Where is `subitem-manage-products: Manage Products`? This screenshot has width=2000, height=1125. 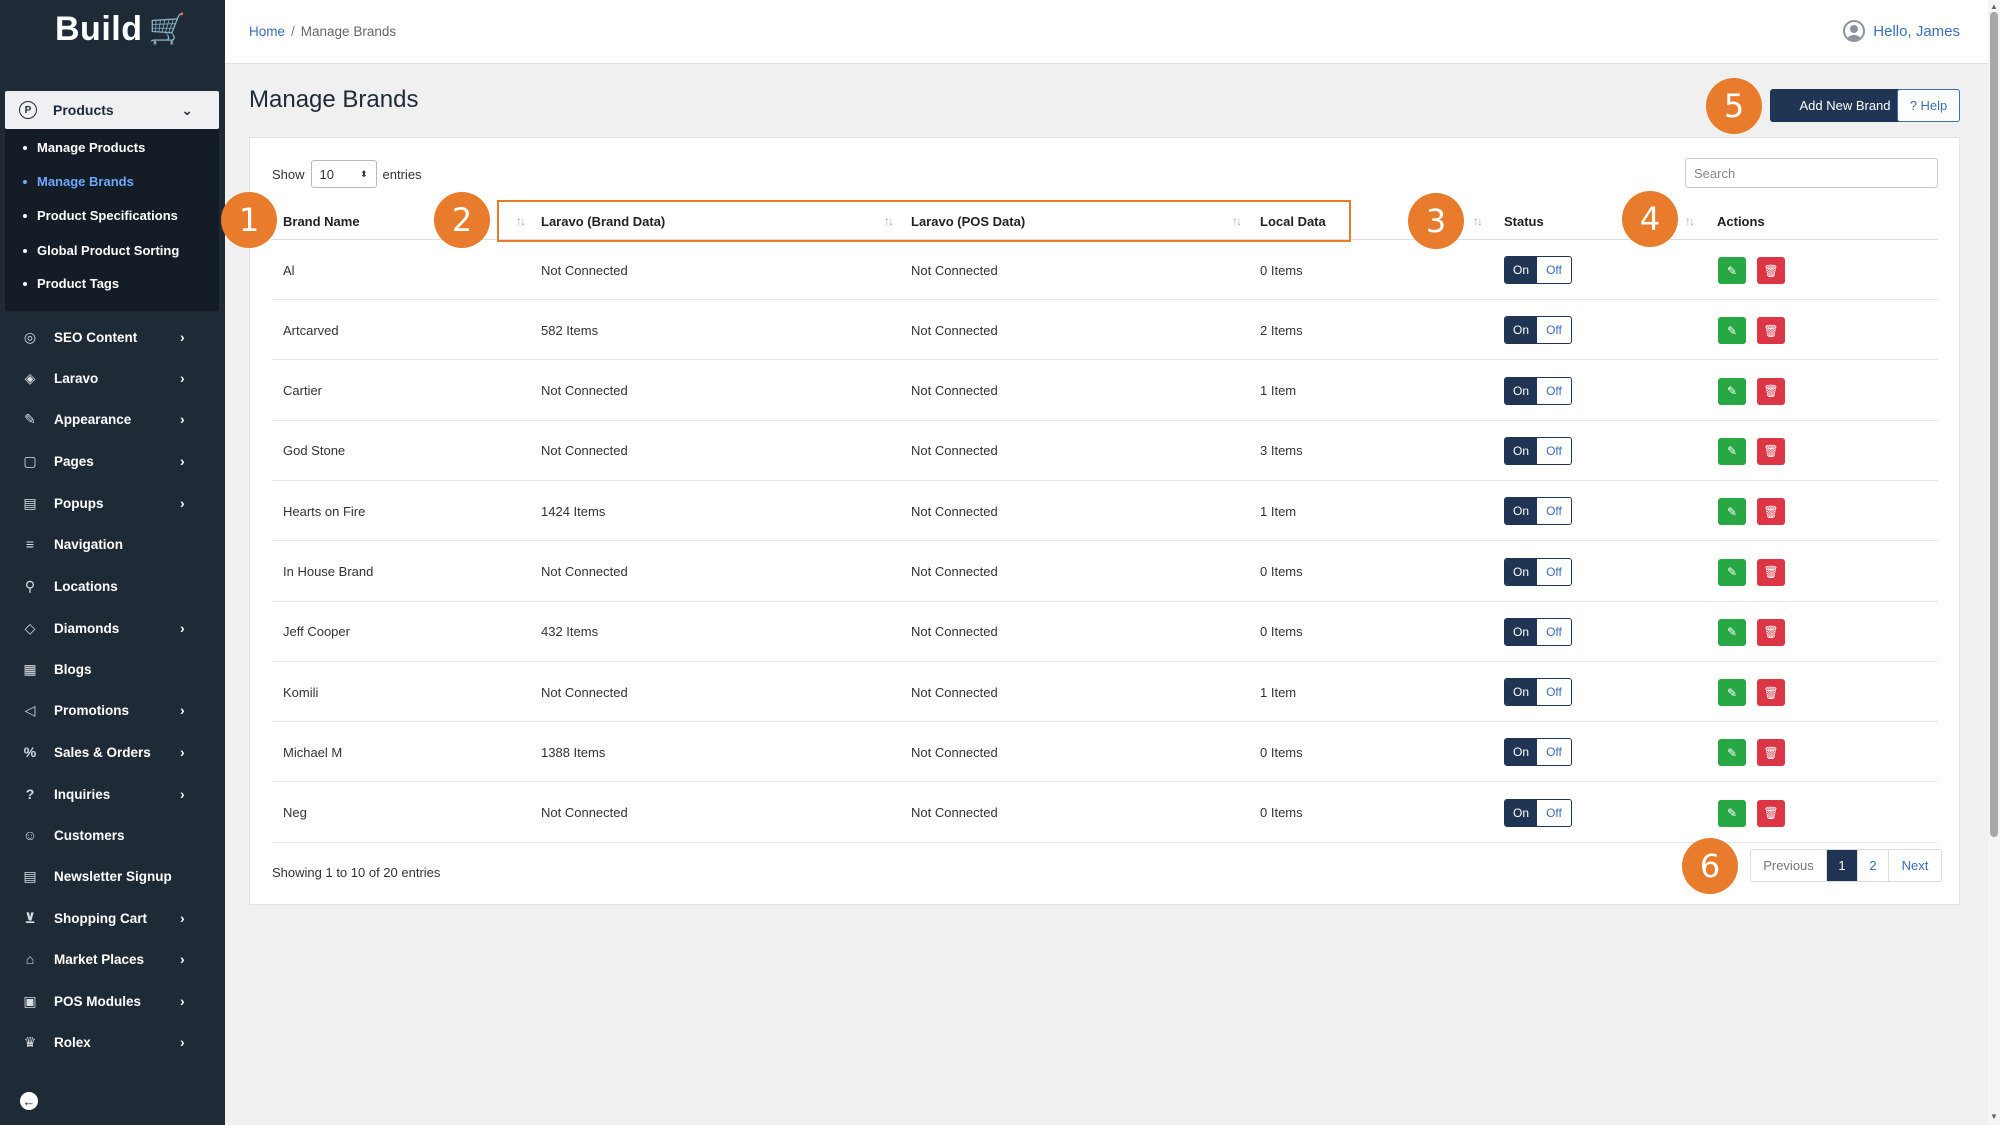 subitem-manage-products: Manage Products is located at coordinates (84, 147).